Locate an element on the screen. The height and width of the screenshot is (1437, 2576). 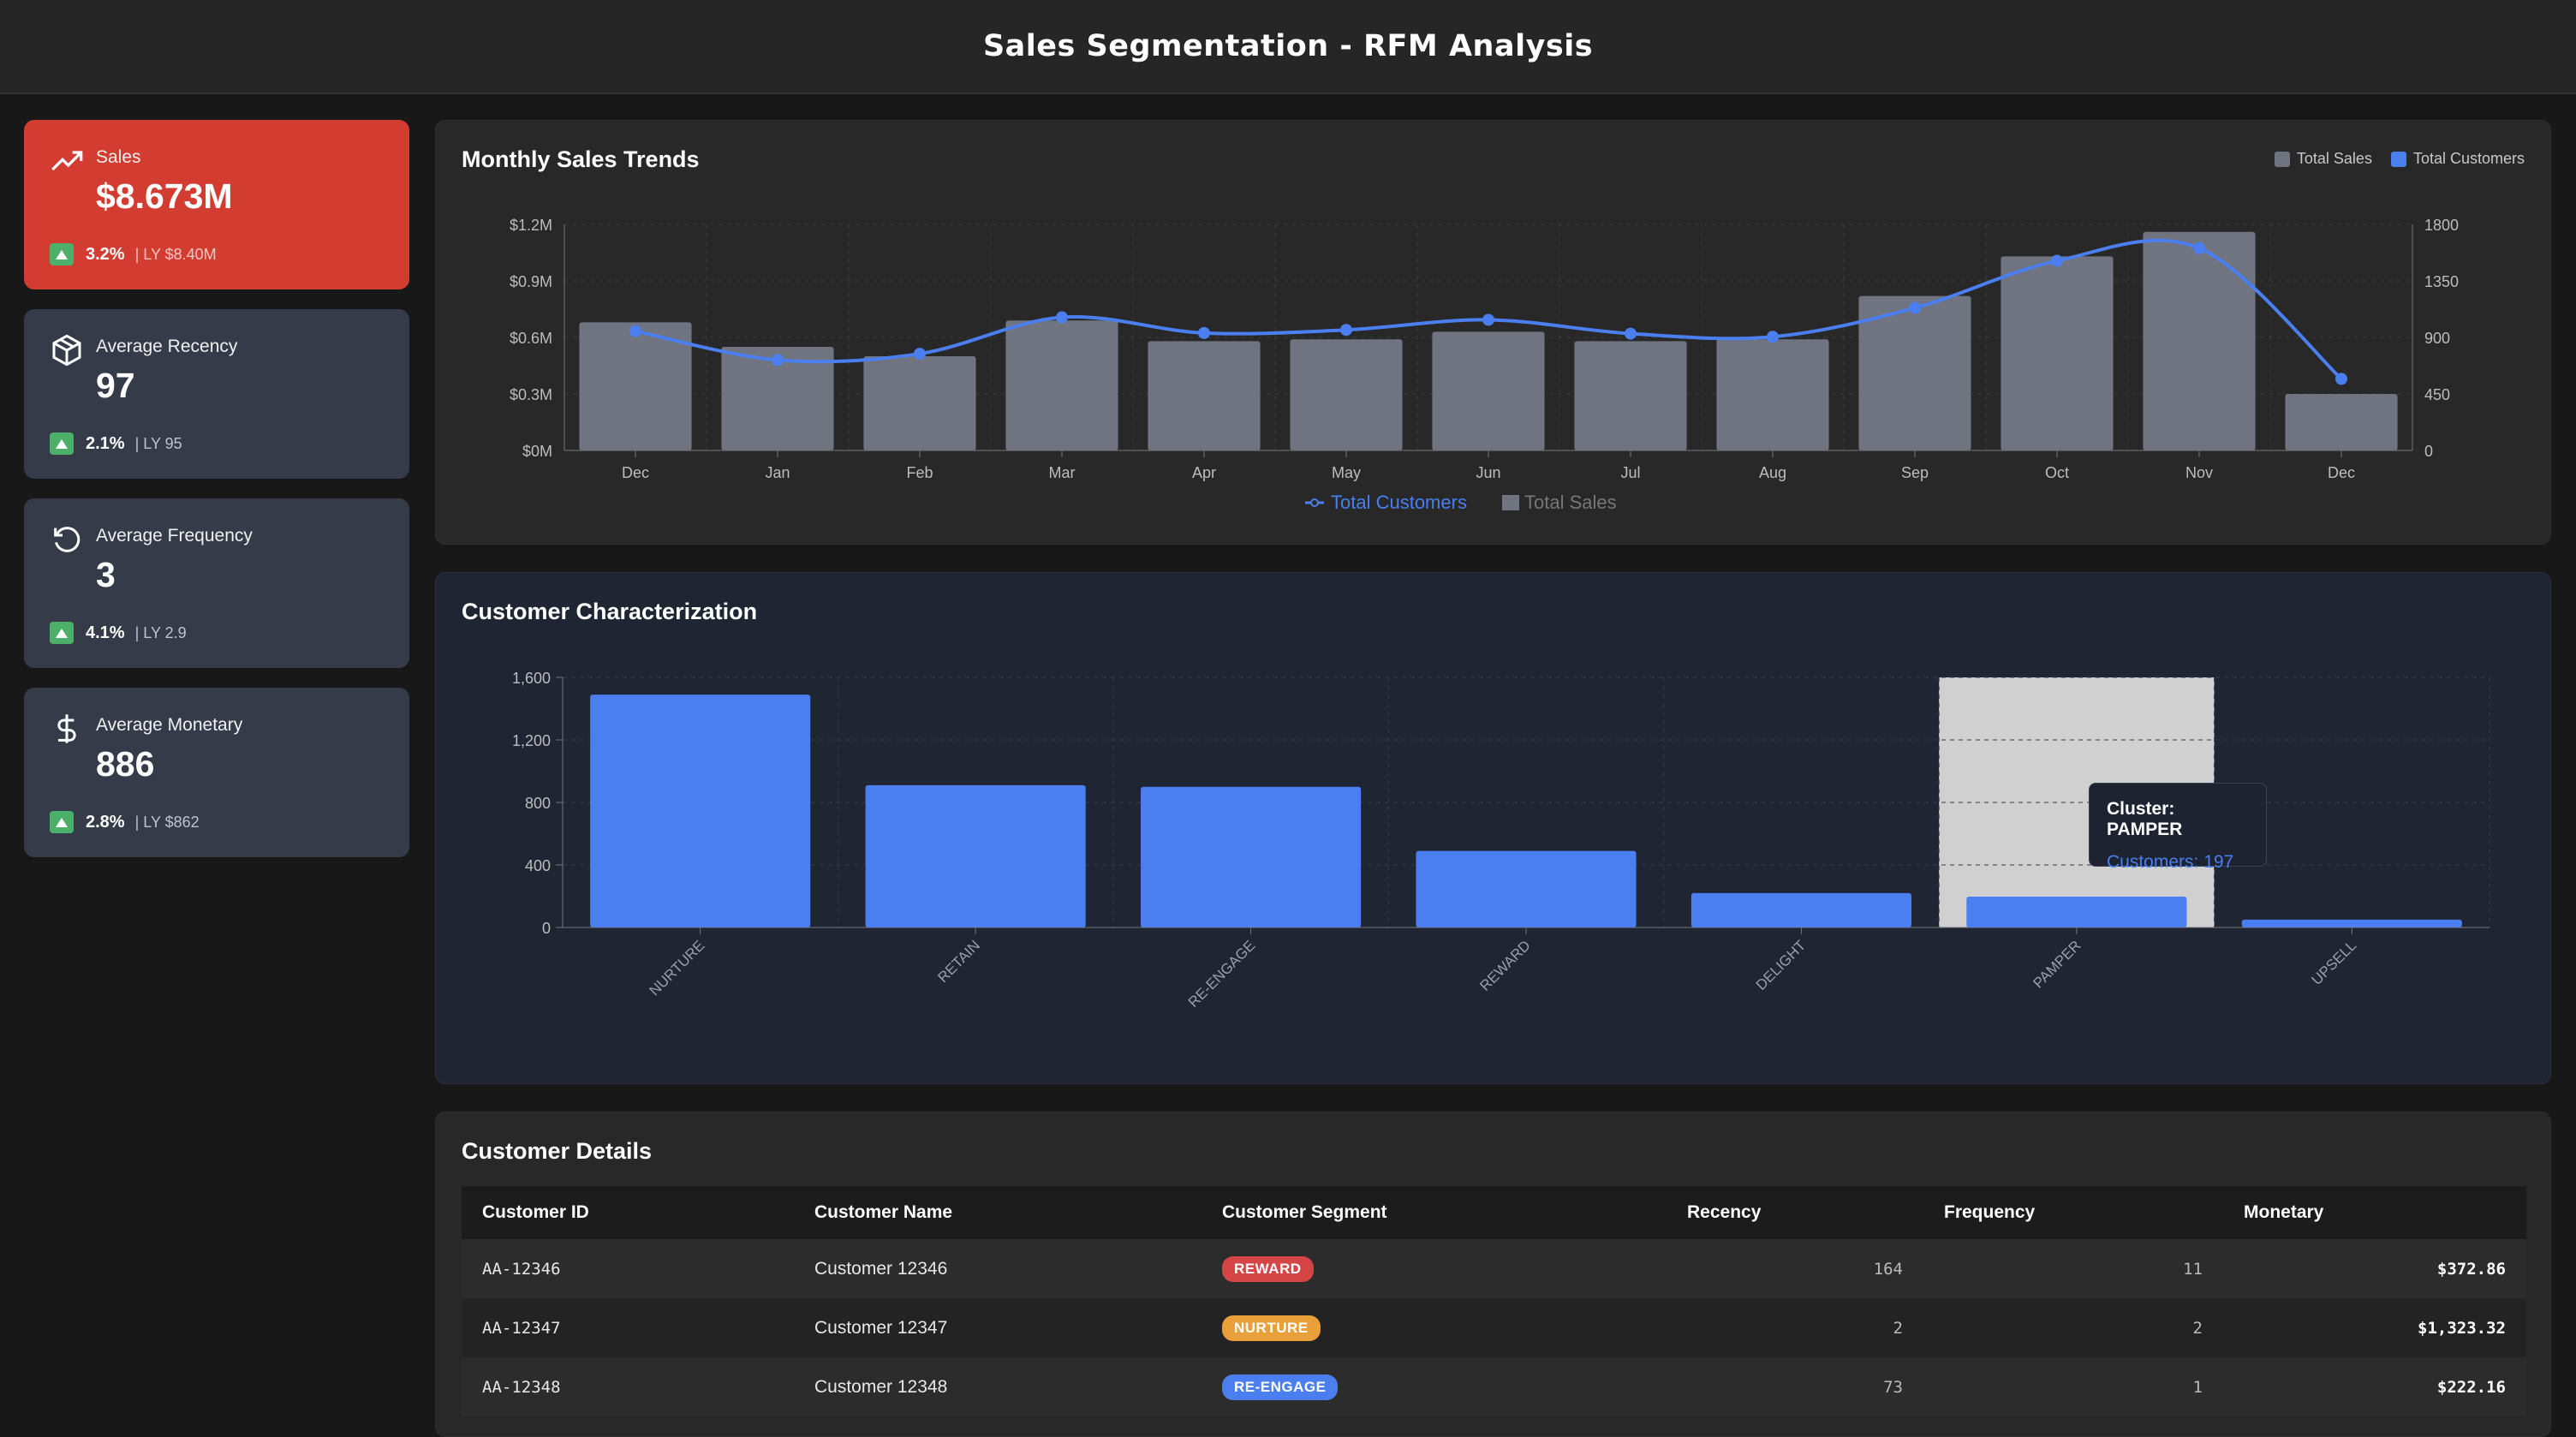
x-axis-tick-label: Aug is located at coordinates (1772, 472).